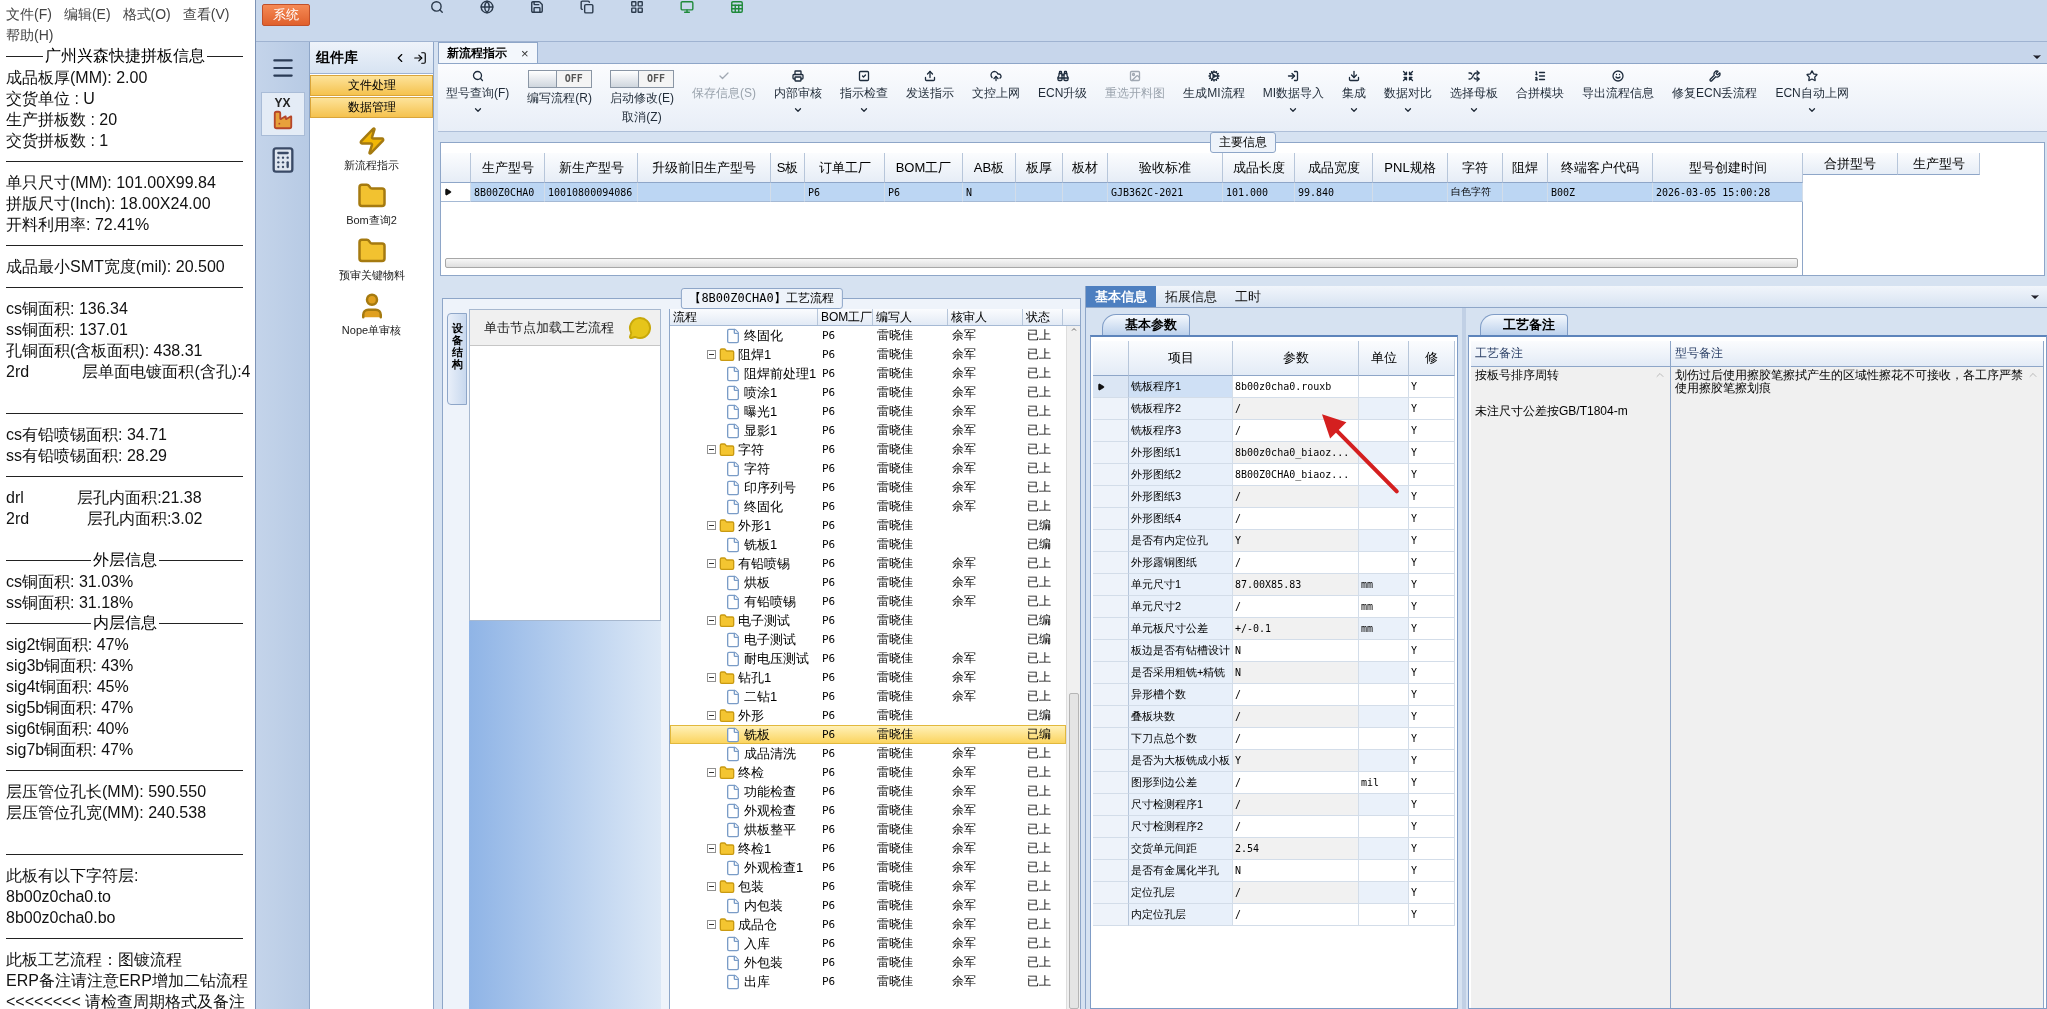 The image size is (2047, 1009). What do you see at coordinates (371, 107) in the screenshot?
I see `section-button: 数据管理` at bounding box center [371, 107].